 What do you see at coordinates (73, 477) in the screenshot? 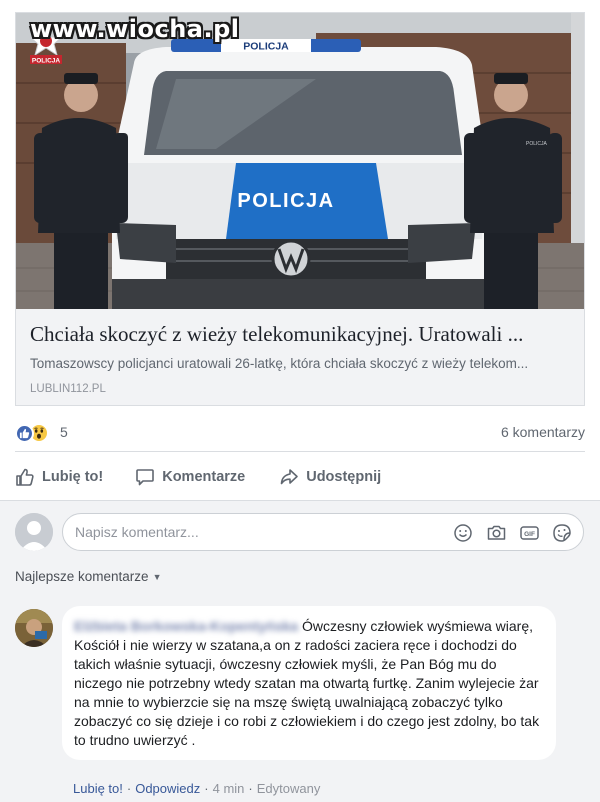
I see `like-button-label: Lubię to!` at bounding box center [73, 477].